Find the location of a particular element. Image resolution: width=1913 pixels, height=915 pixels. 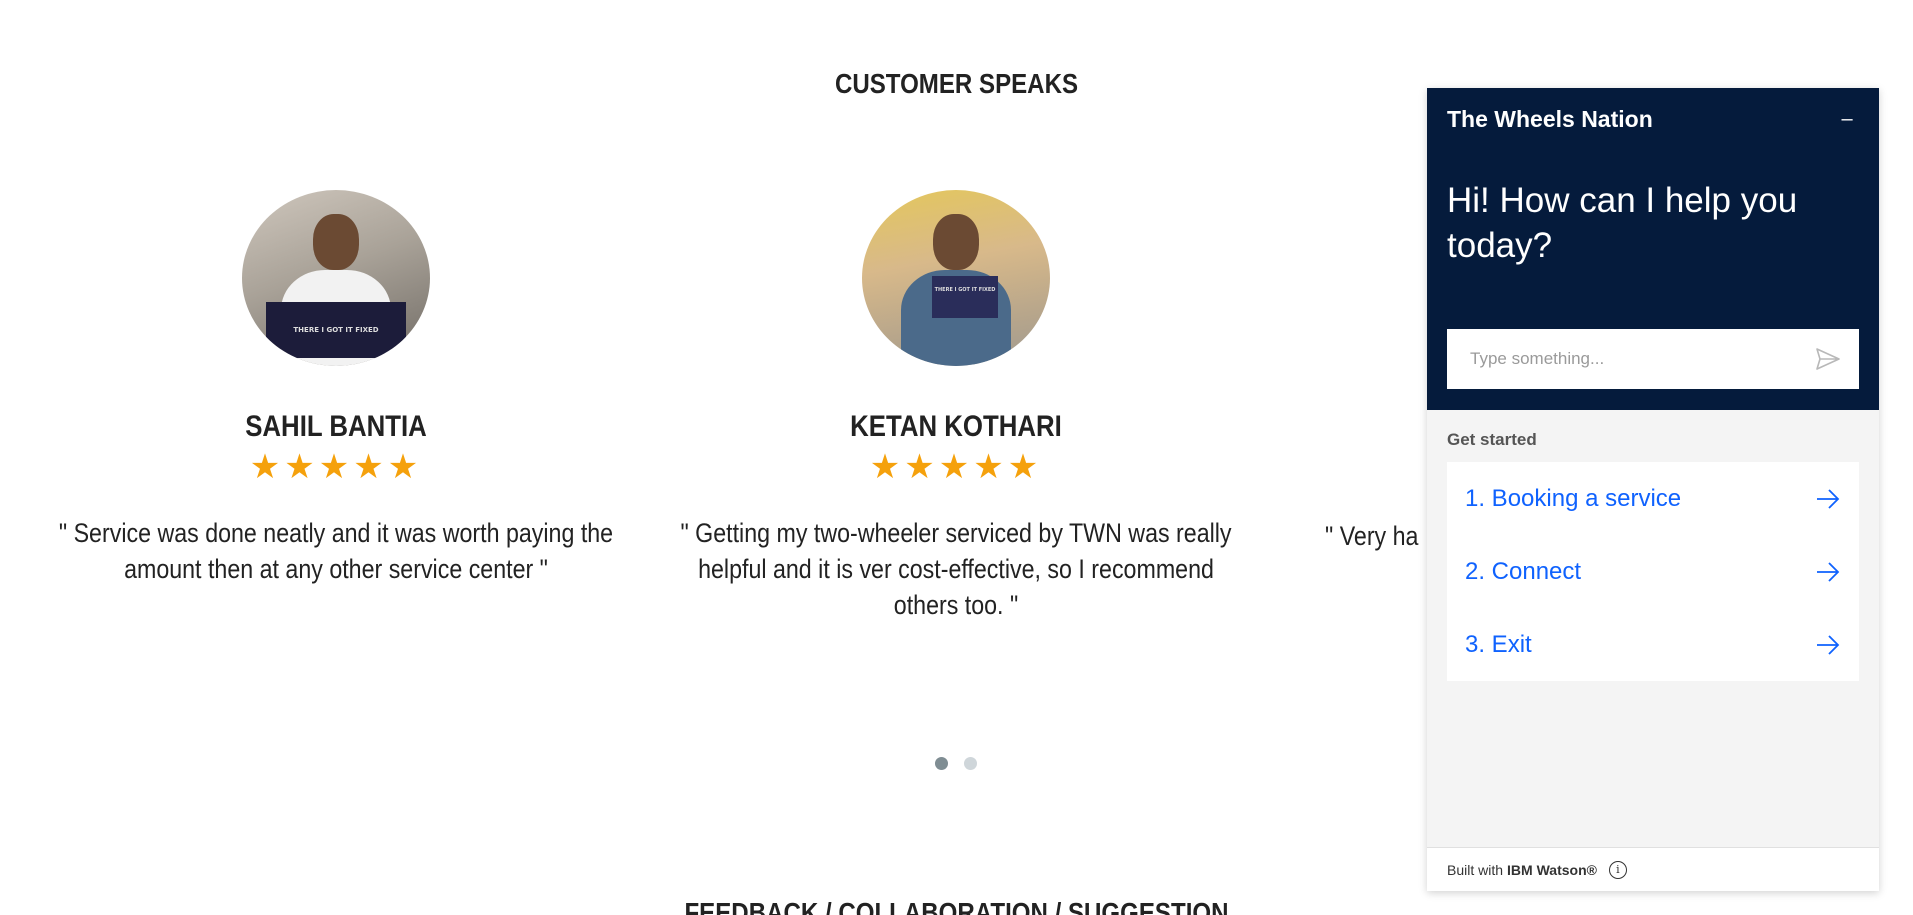

chat-input is located at coordinates (1627, 359).